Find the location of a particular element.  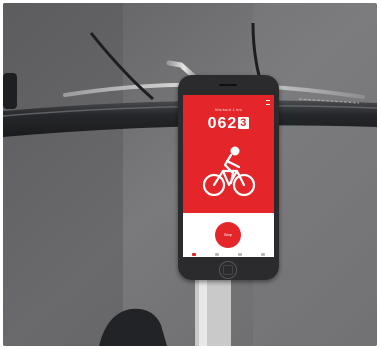

phone-earpiece is located at coordinates (228, 85).